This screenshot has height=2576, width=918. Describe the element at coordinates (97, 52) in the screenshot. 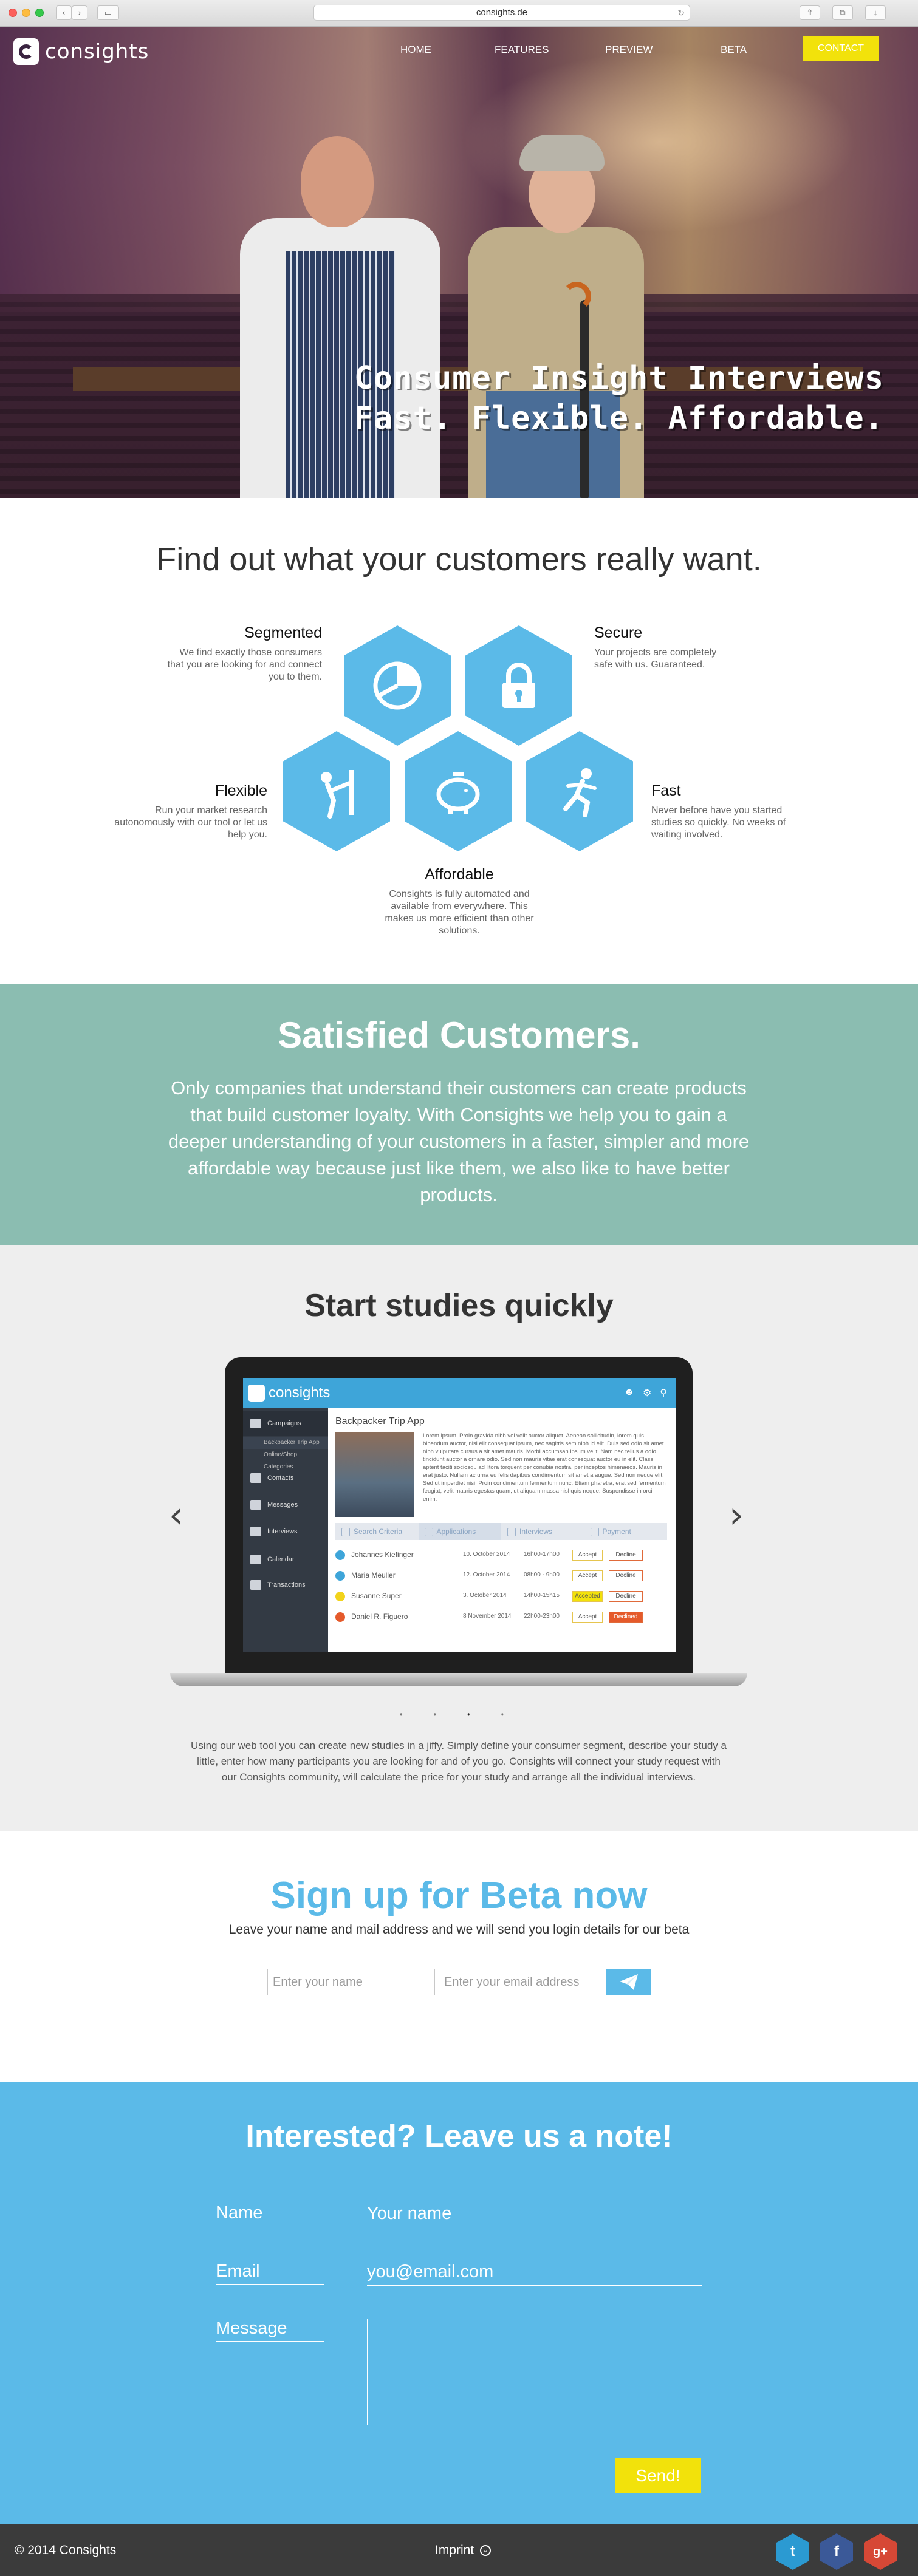

I see `logo-text: consights` at that location.